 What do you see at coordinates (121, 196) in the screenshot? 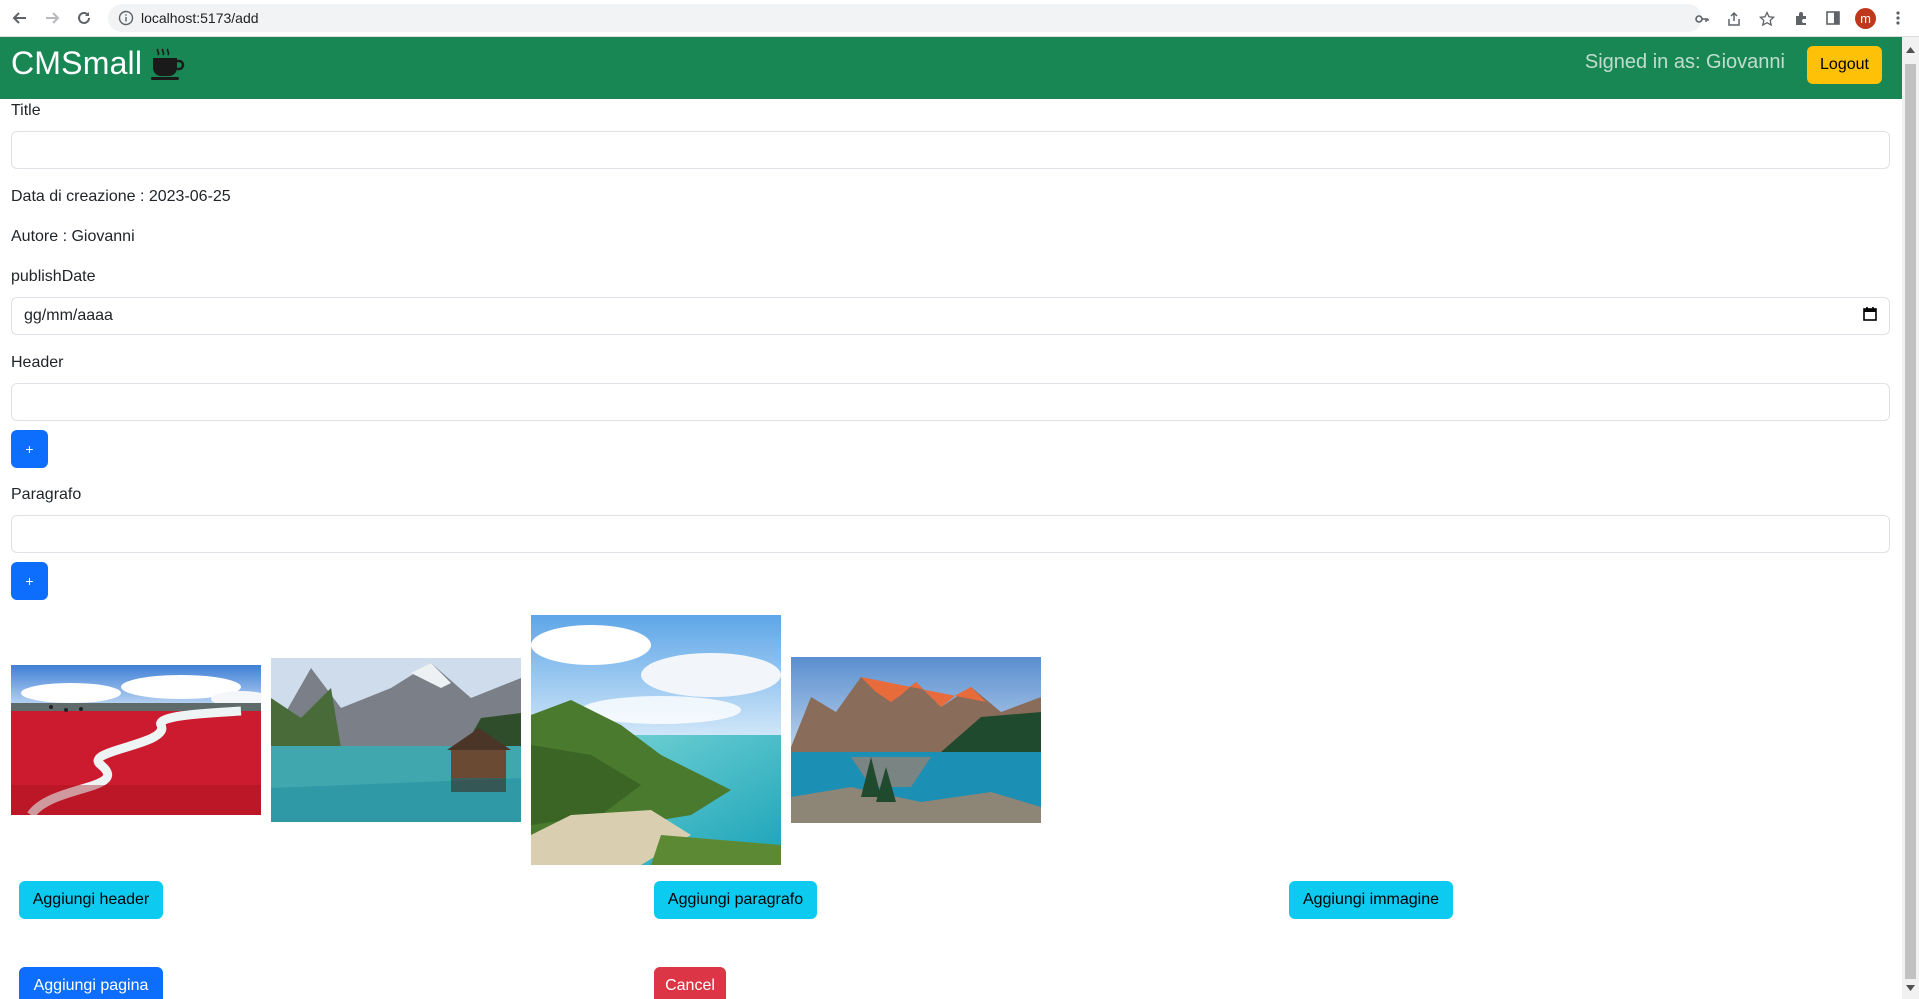
I see `creation-date-text: Data di creazione : 2023-06-25` at bounding box center [121, 196].